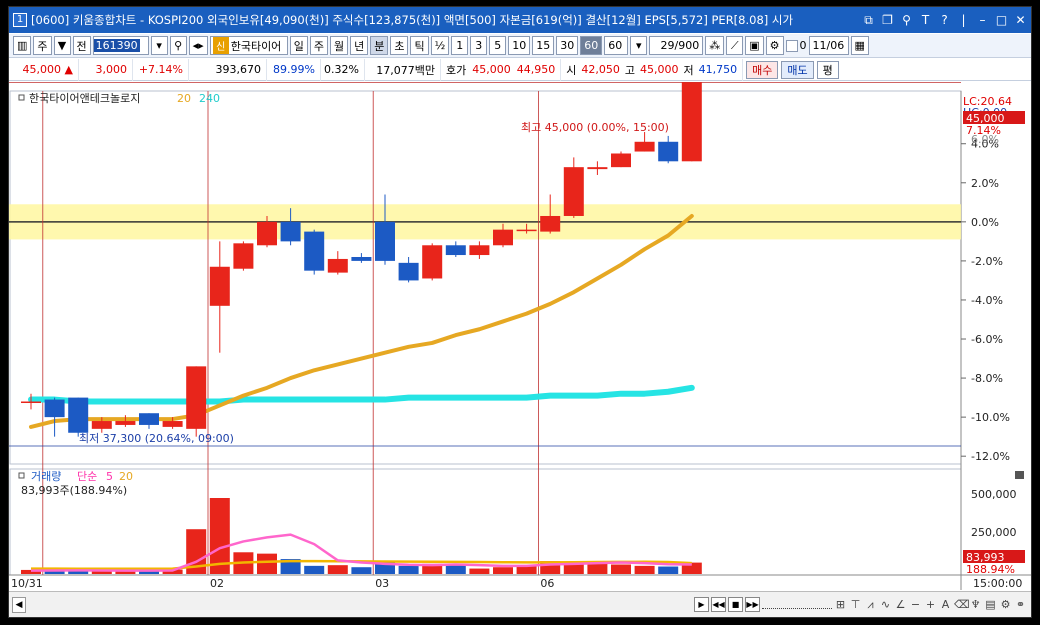 Image resolution: width=1040 pixels, height=625 pixels. What do you see at coordinates (887, 20) in the screenshot?
I see `copy-icon: ❐` at bounding box center [887, 20].